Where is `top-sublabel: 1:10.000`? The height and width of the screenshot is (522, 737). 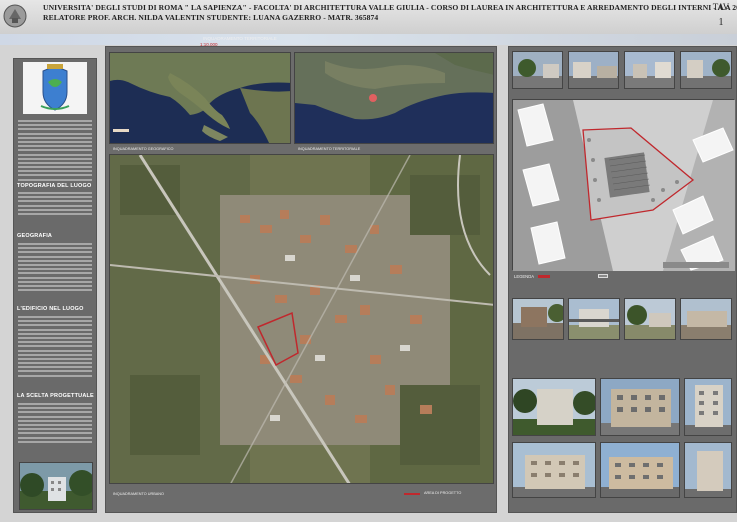
top-sublabel: 1:10.000 is located at coordinates (209, 44).